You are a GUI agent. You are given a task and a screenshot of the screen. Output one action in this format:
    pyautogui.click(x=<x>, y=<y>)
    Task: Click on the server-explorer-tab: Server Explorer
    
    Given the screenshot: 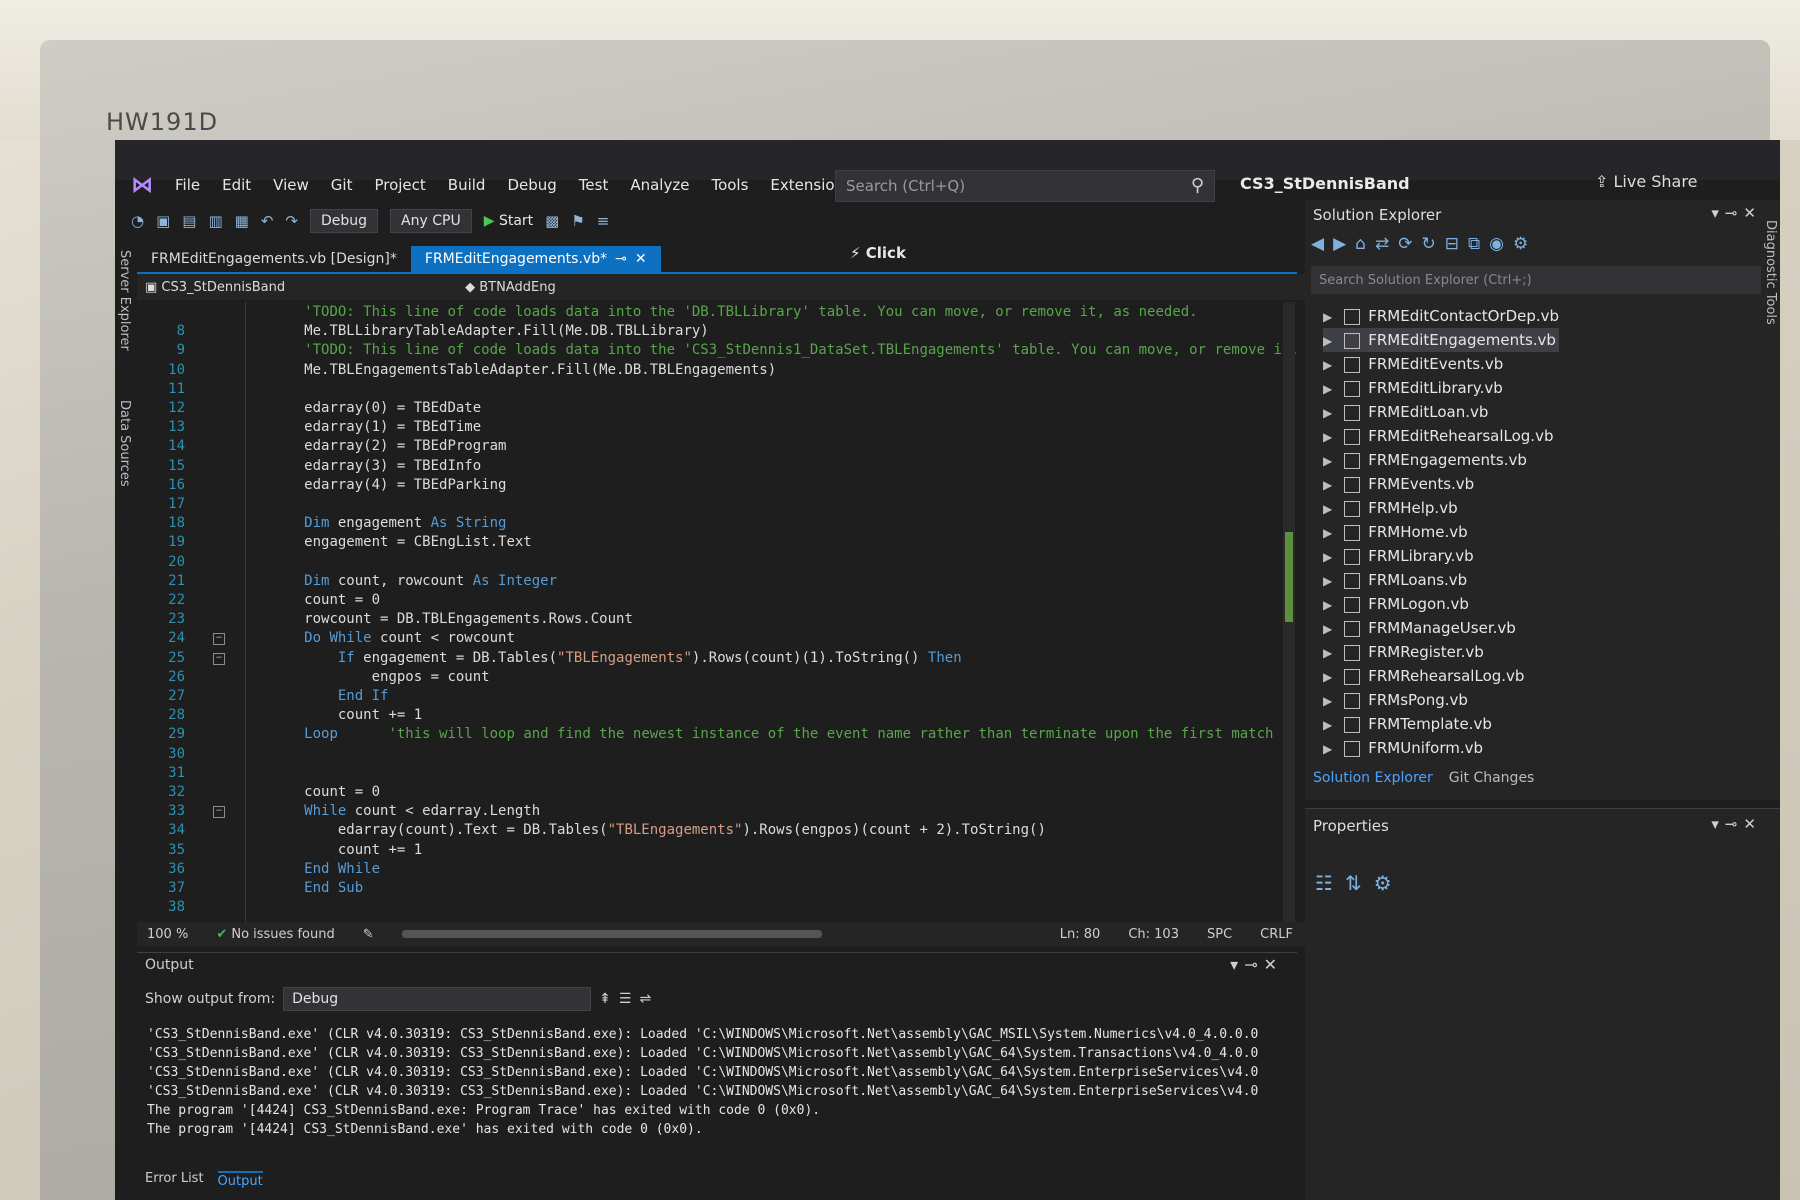 What is the action you would take?
    pyautogui.click(x=124, y=300)
    